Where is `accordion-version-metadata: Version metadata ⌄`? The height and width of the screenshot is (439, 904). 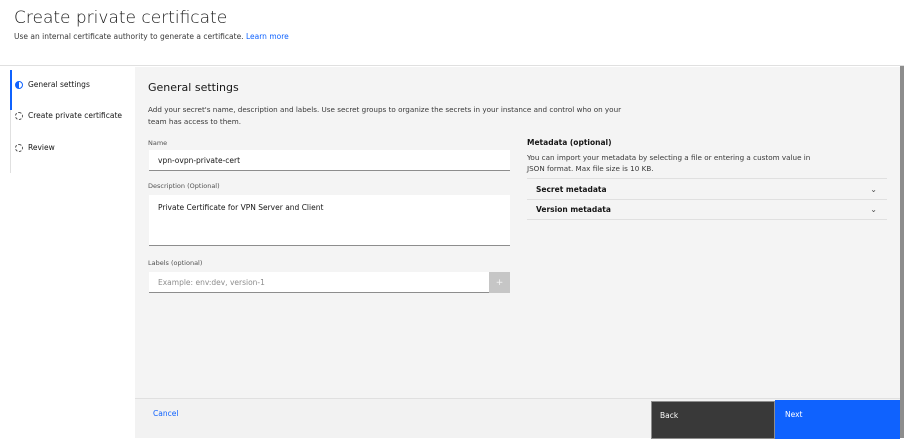
accordion-version-metadata: Version metadata ⌄ is located at coordinates (707, 209).